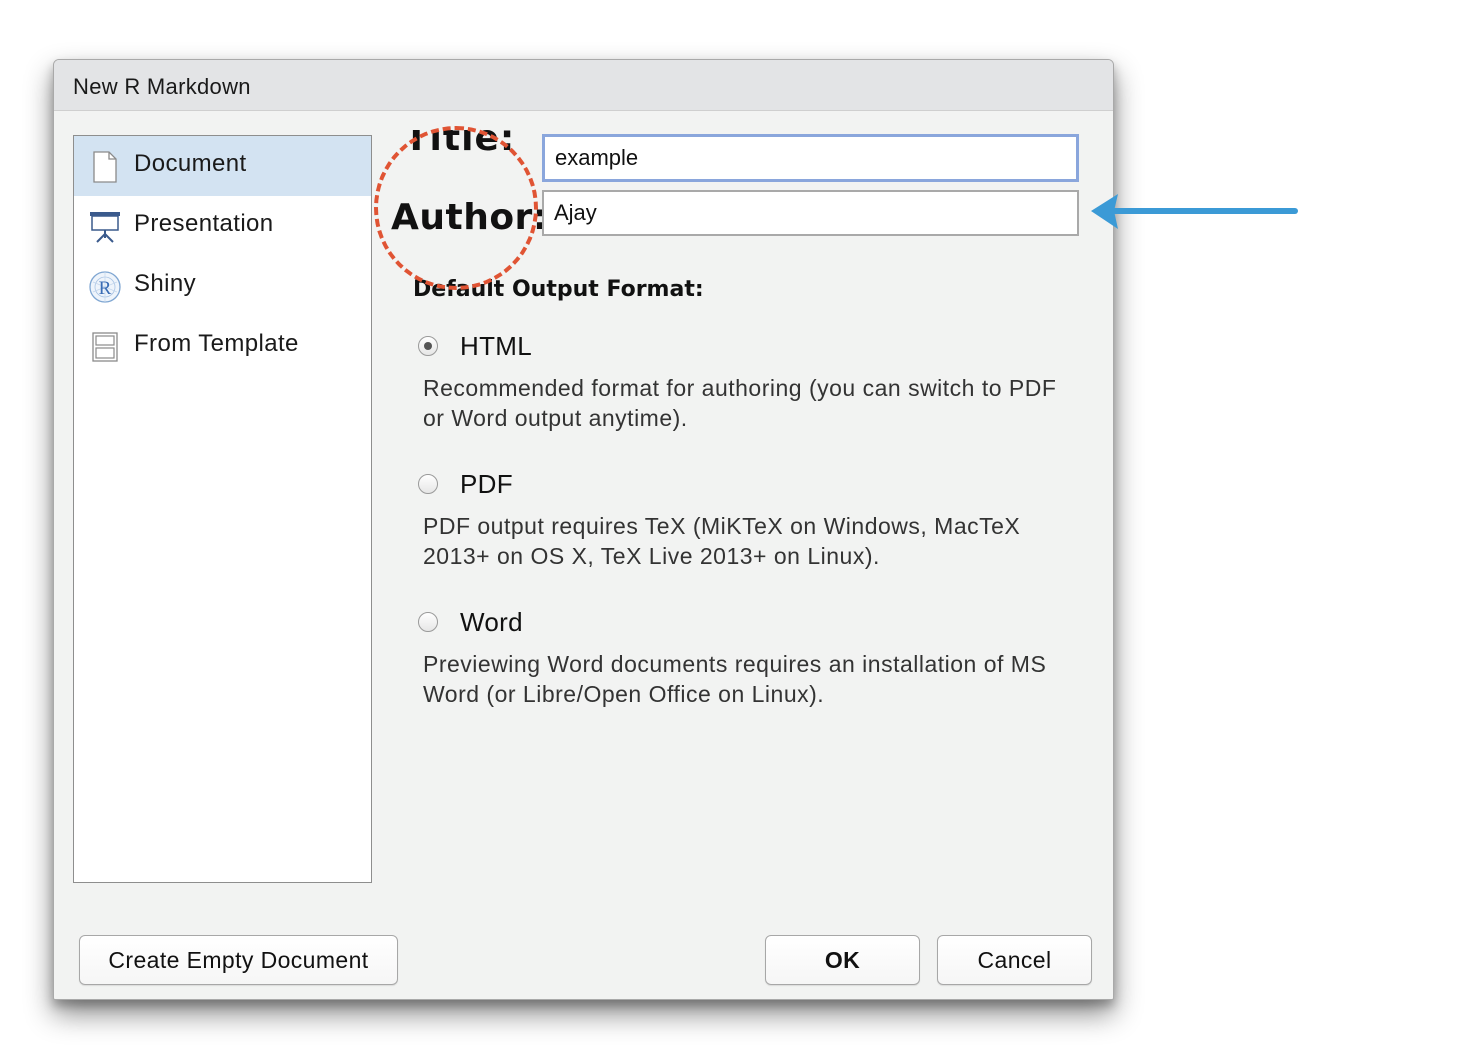  I want to click on sidebar-item-document: Document, so click(222, 166).